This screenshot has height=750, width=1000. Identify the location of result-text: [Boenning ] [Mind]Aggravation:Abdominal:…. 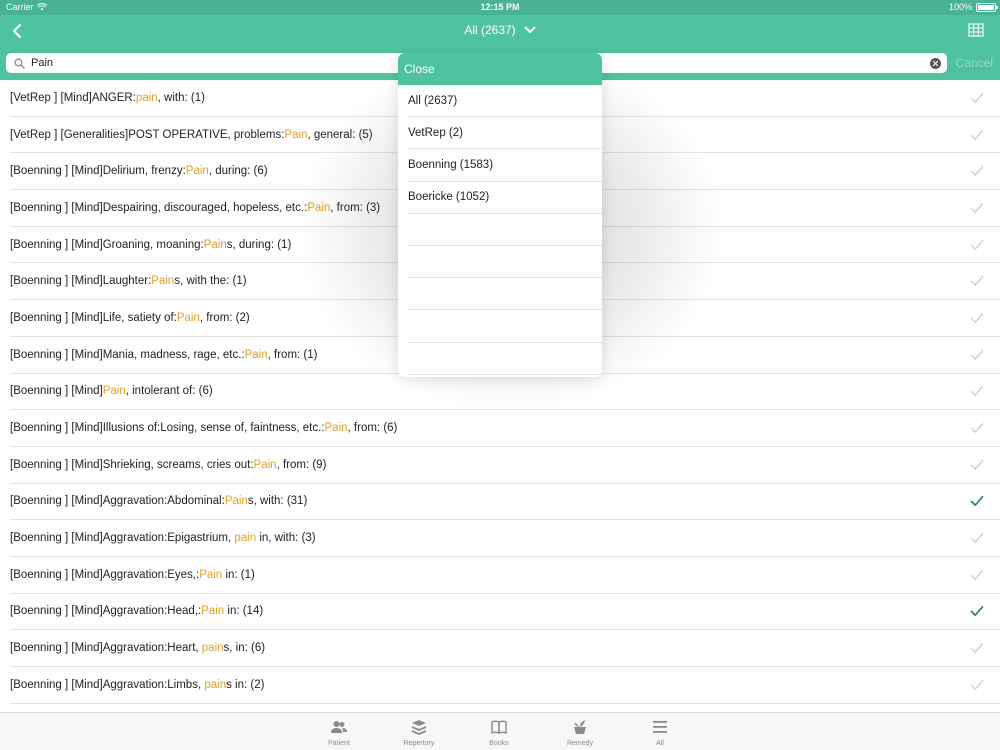
(158, 501).